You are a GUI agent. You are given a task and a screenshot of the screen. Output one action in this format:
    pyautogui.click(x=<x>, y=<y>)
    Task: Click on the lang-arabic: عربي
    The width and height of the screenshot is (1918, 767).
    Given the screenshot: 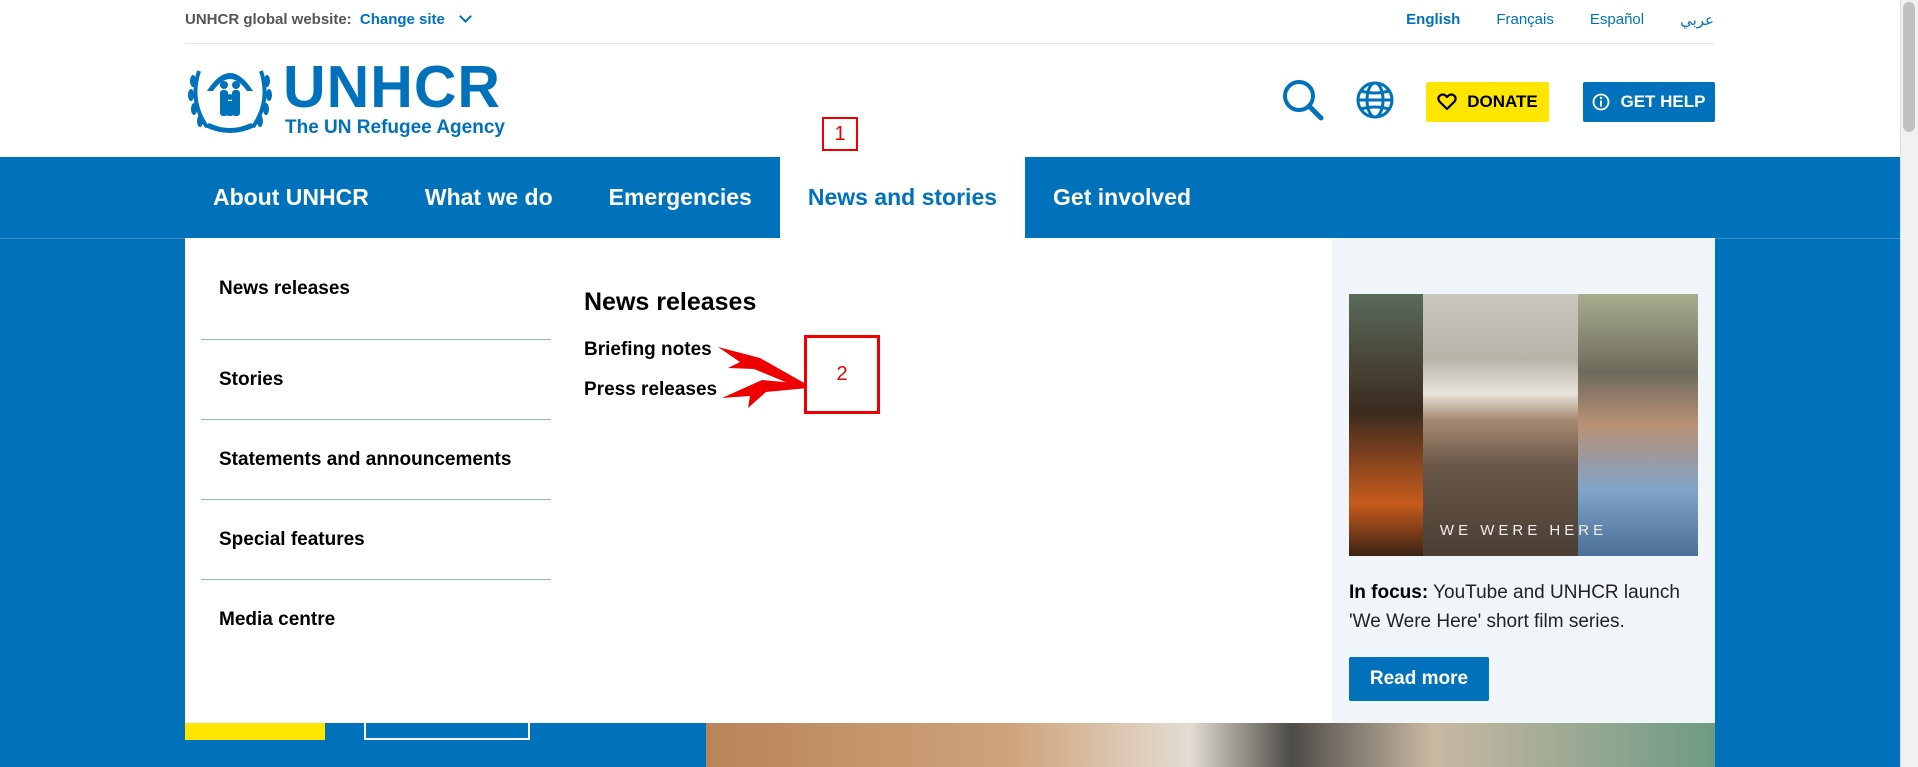 What is the action you would take?
    pyautogui.click(x=1697, y=20)
    